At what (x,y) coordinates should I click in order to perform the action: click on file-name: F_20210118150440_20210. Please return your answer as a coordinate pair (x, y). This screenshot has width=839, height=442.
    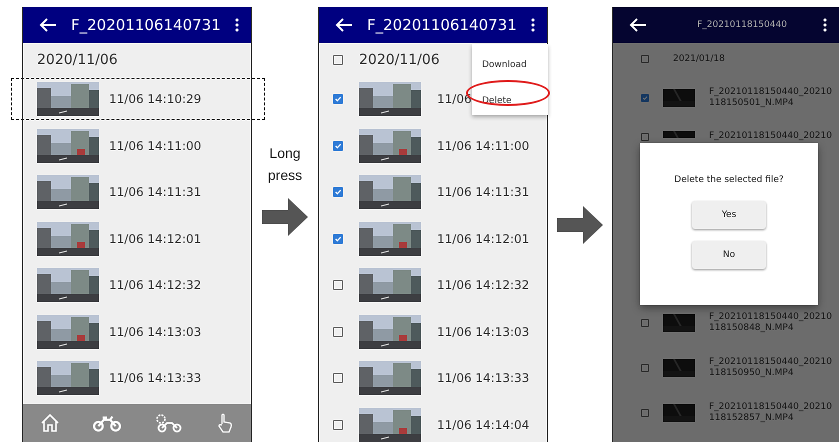
    Looking at the image, I should click on (770, 136).